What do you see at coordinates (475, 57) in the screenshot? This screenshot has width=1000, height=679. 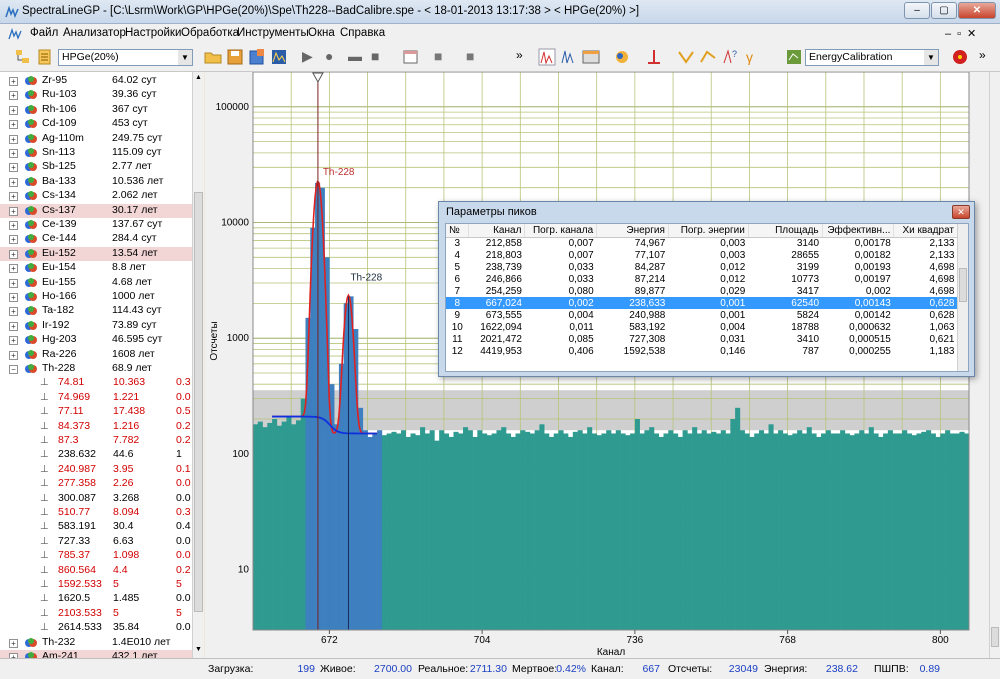 I see `square-gray2-icon: ■` at bounding box center [475, 57].